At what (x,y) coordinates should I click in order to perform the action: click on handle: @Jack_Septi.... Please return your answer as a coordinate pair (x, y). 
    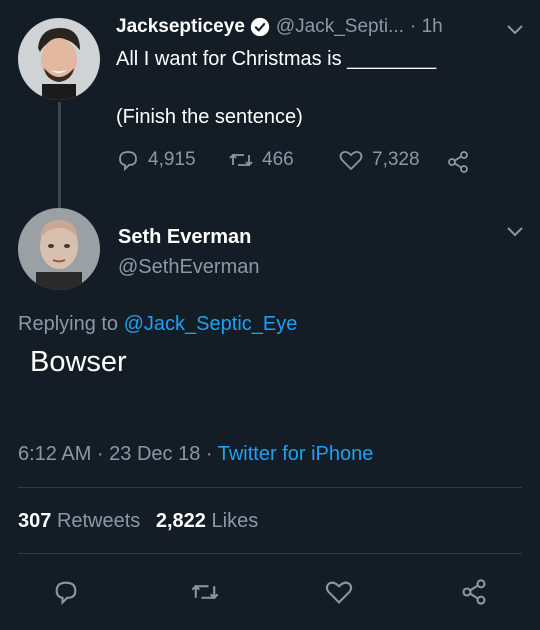
    Looking at the image, I should click on (340, 27).